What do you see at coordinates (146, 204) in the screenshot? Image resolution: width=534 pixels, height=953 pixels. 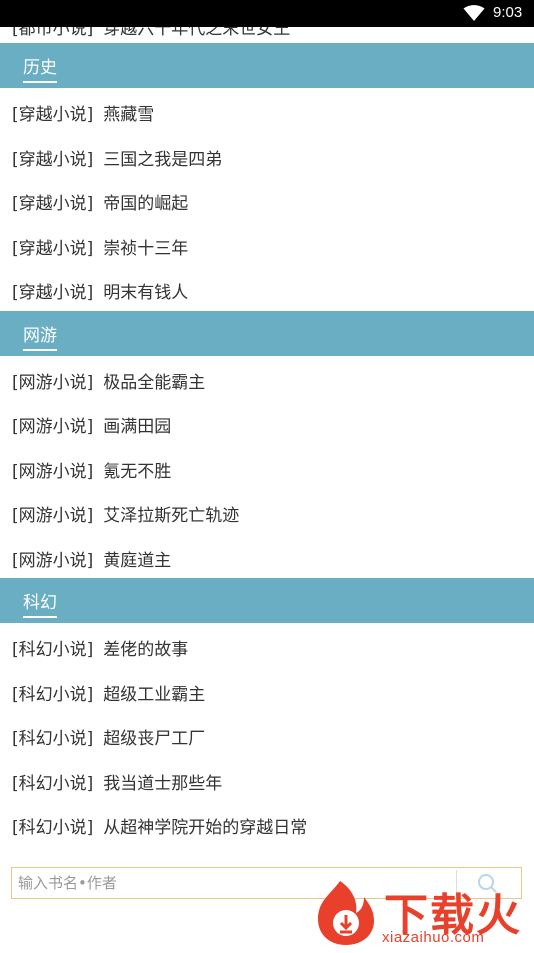 I see `item-title: 帝国的崛起` at bounding box center [146, 204].